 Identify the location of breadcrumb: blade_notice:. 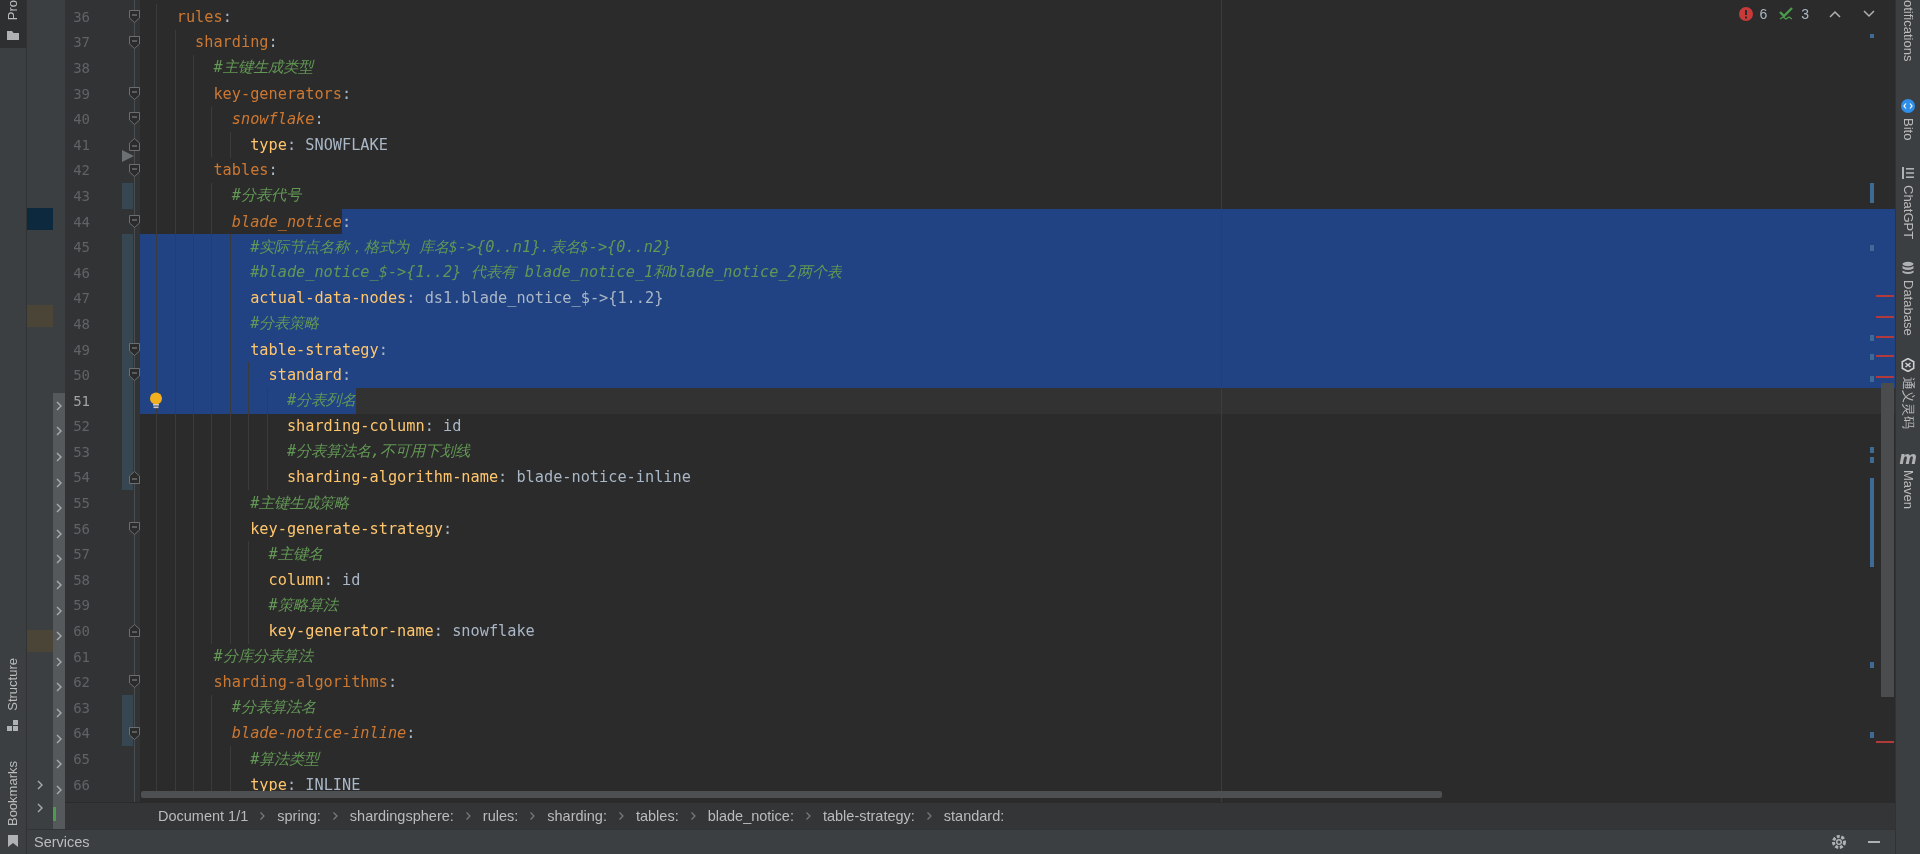
(750, 816).